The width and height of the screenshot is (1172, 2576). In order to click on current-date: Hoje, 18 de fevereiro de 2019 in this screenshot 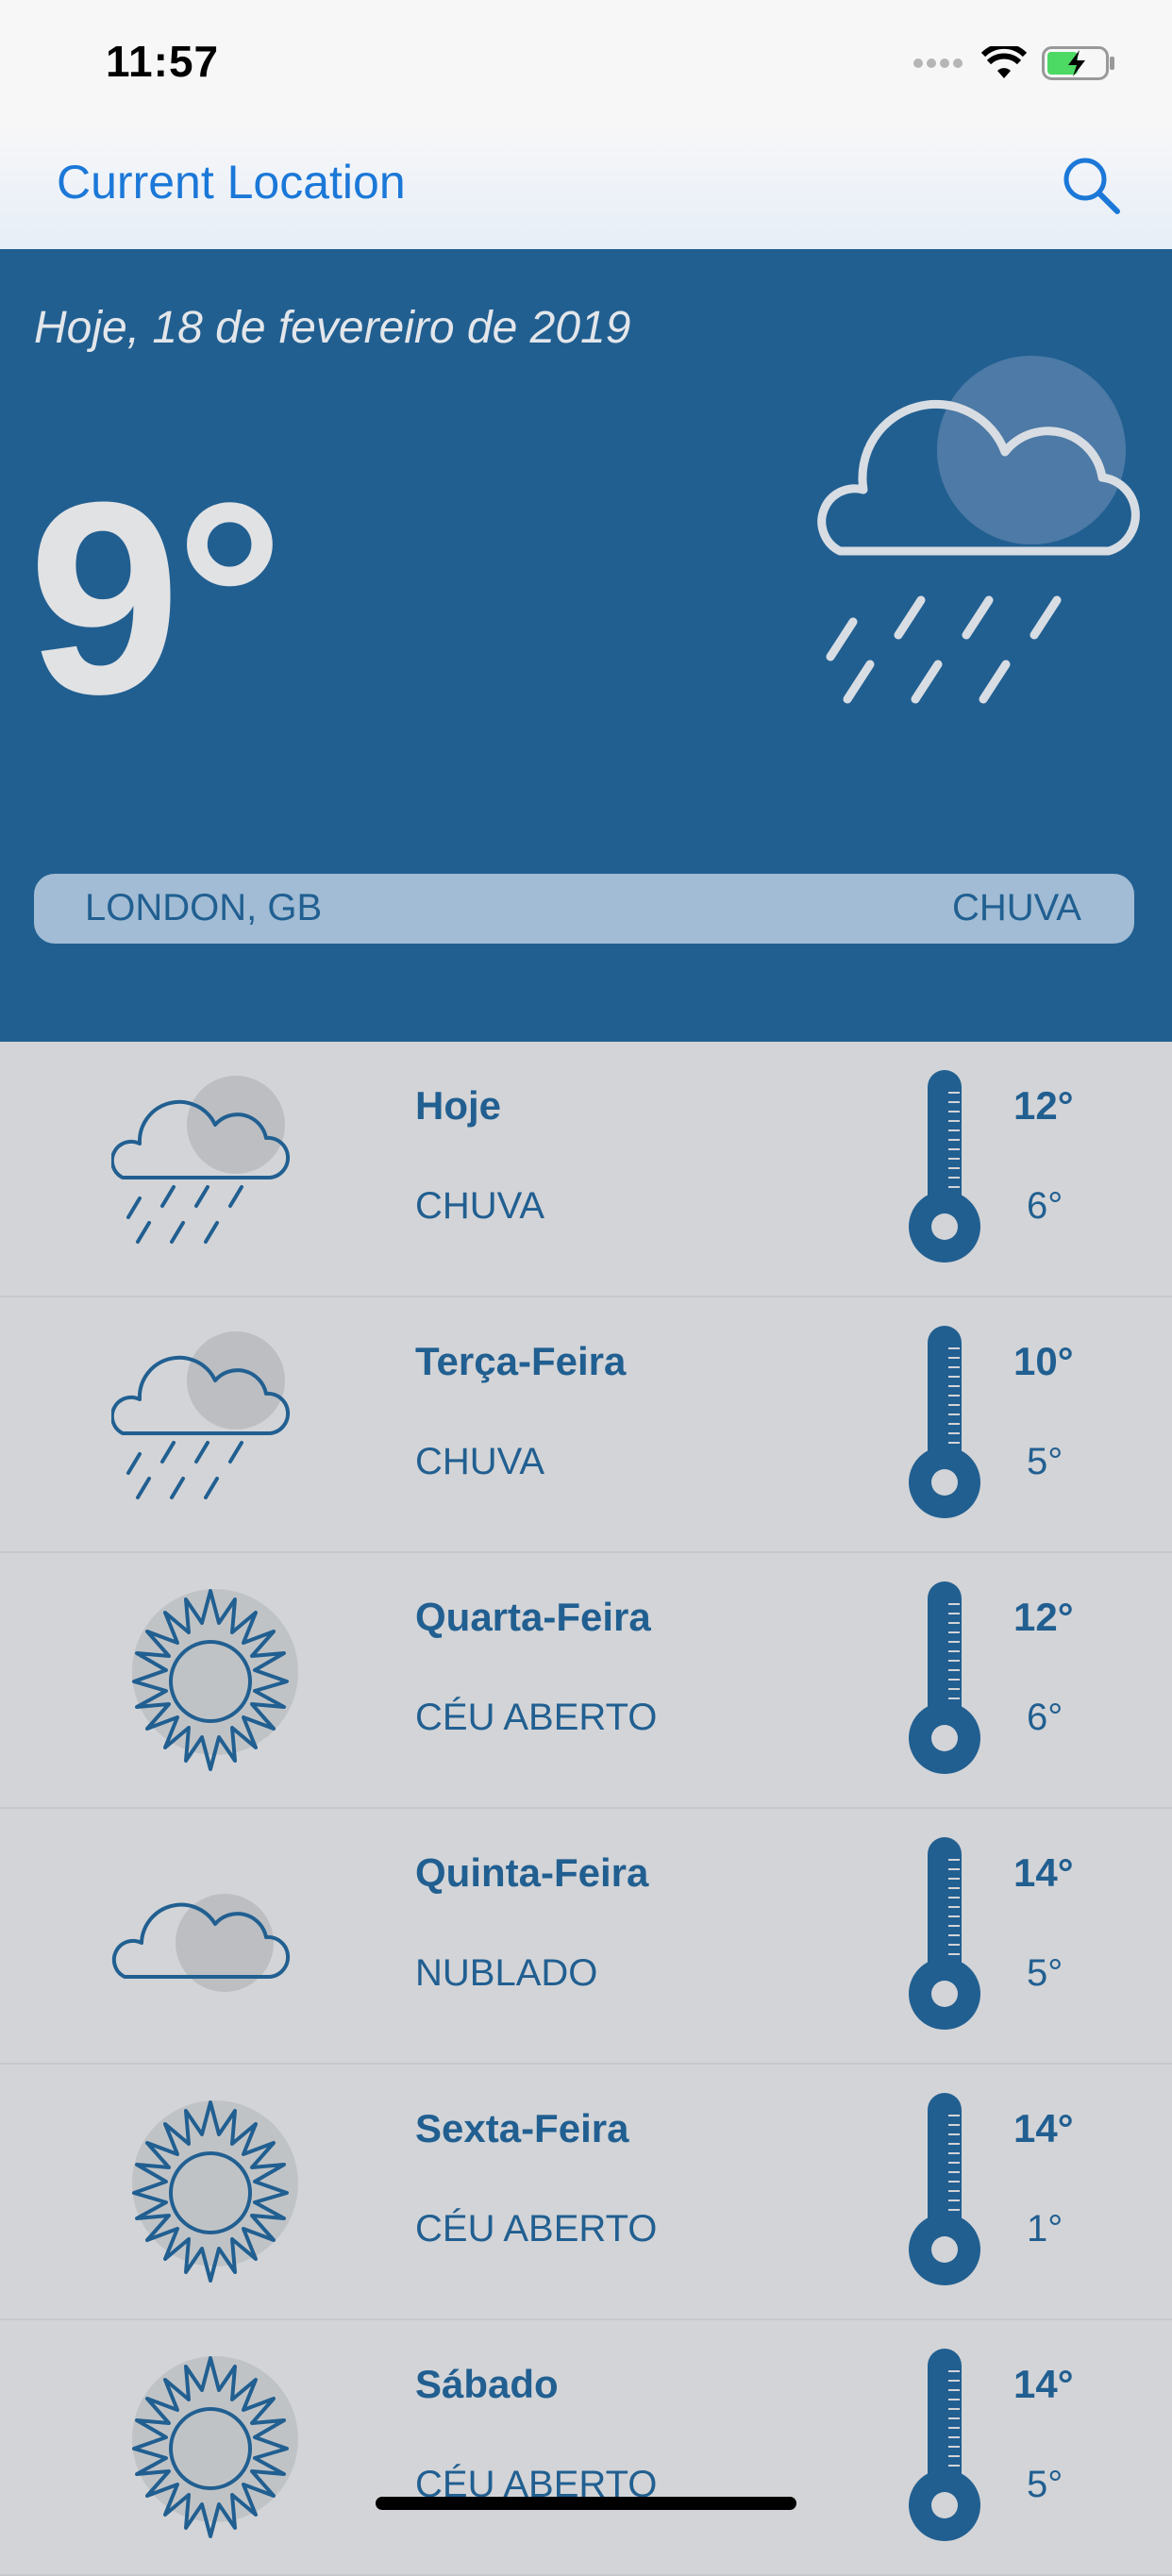, I will do `click(332, 328)`.